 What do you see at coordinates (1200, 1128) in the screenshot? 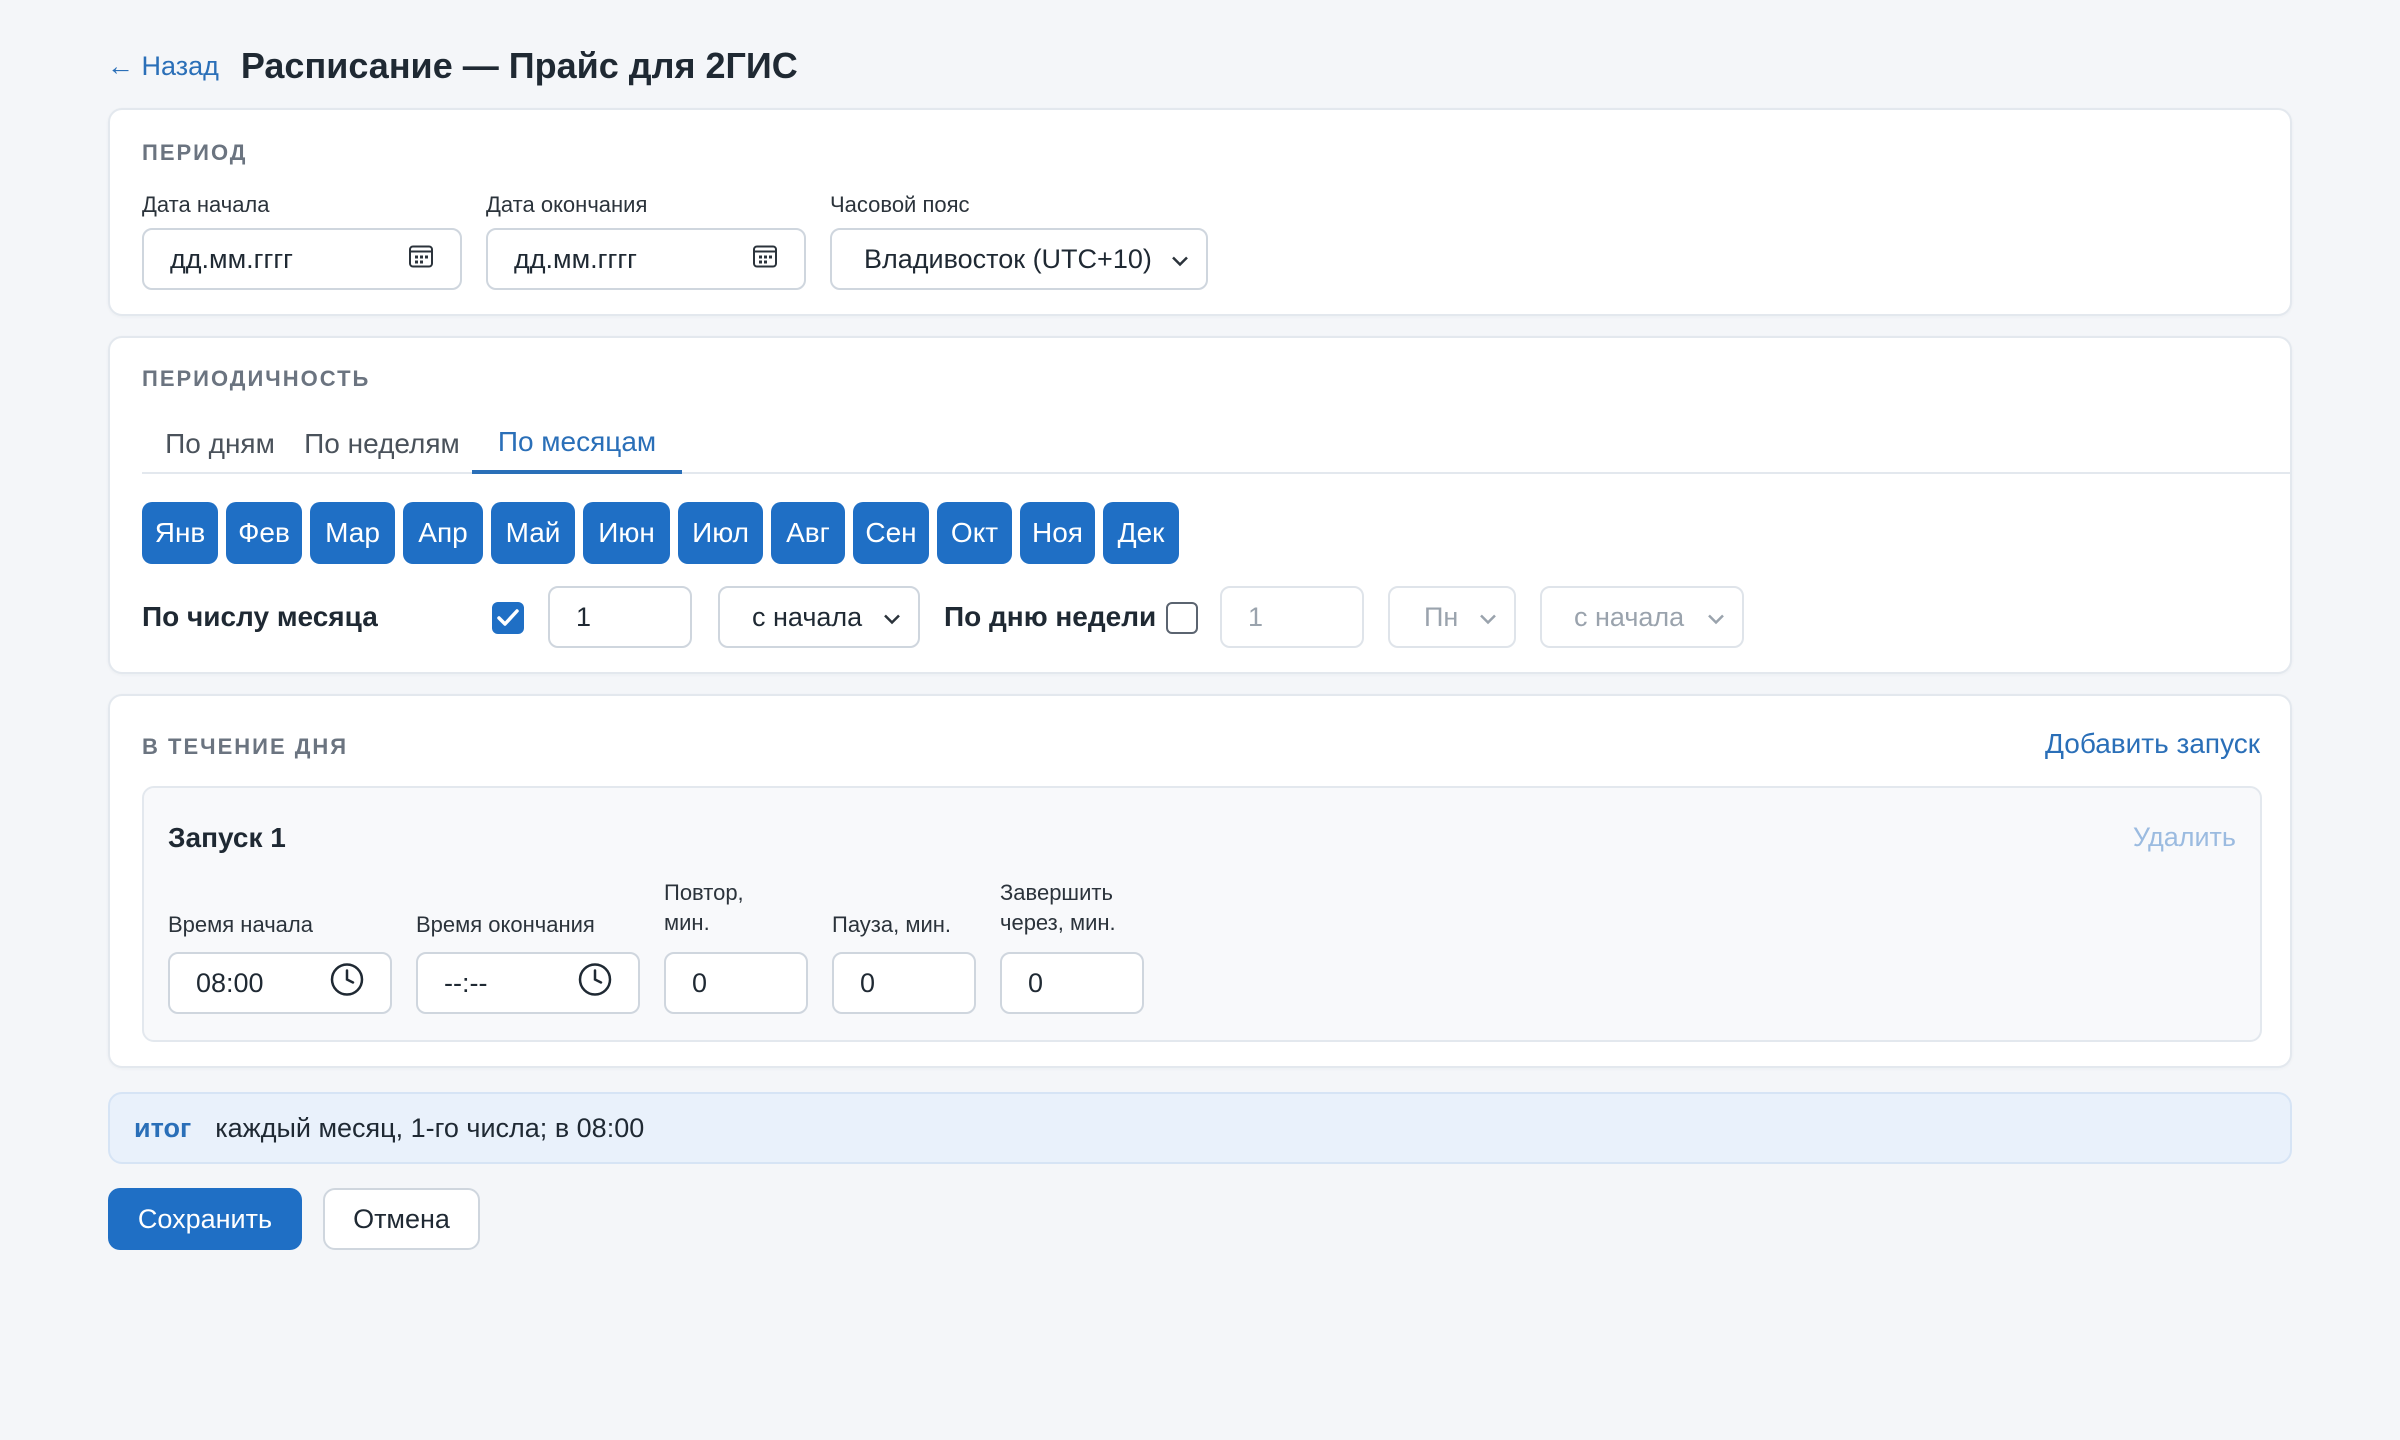
I see `summary-bar: итог каждый месяц, 1-го числа; в 08:00` at bounding box center [1200, 1128].